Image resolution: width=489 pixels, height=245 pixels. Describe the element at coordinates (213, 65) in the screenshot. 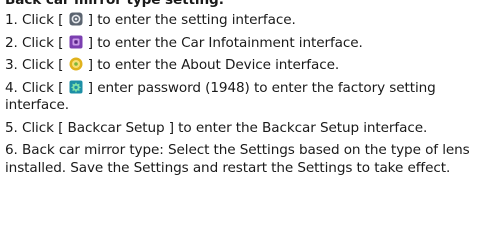

I see `step-3-suffix: ] to enter the About Device interface.` at that location.